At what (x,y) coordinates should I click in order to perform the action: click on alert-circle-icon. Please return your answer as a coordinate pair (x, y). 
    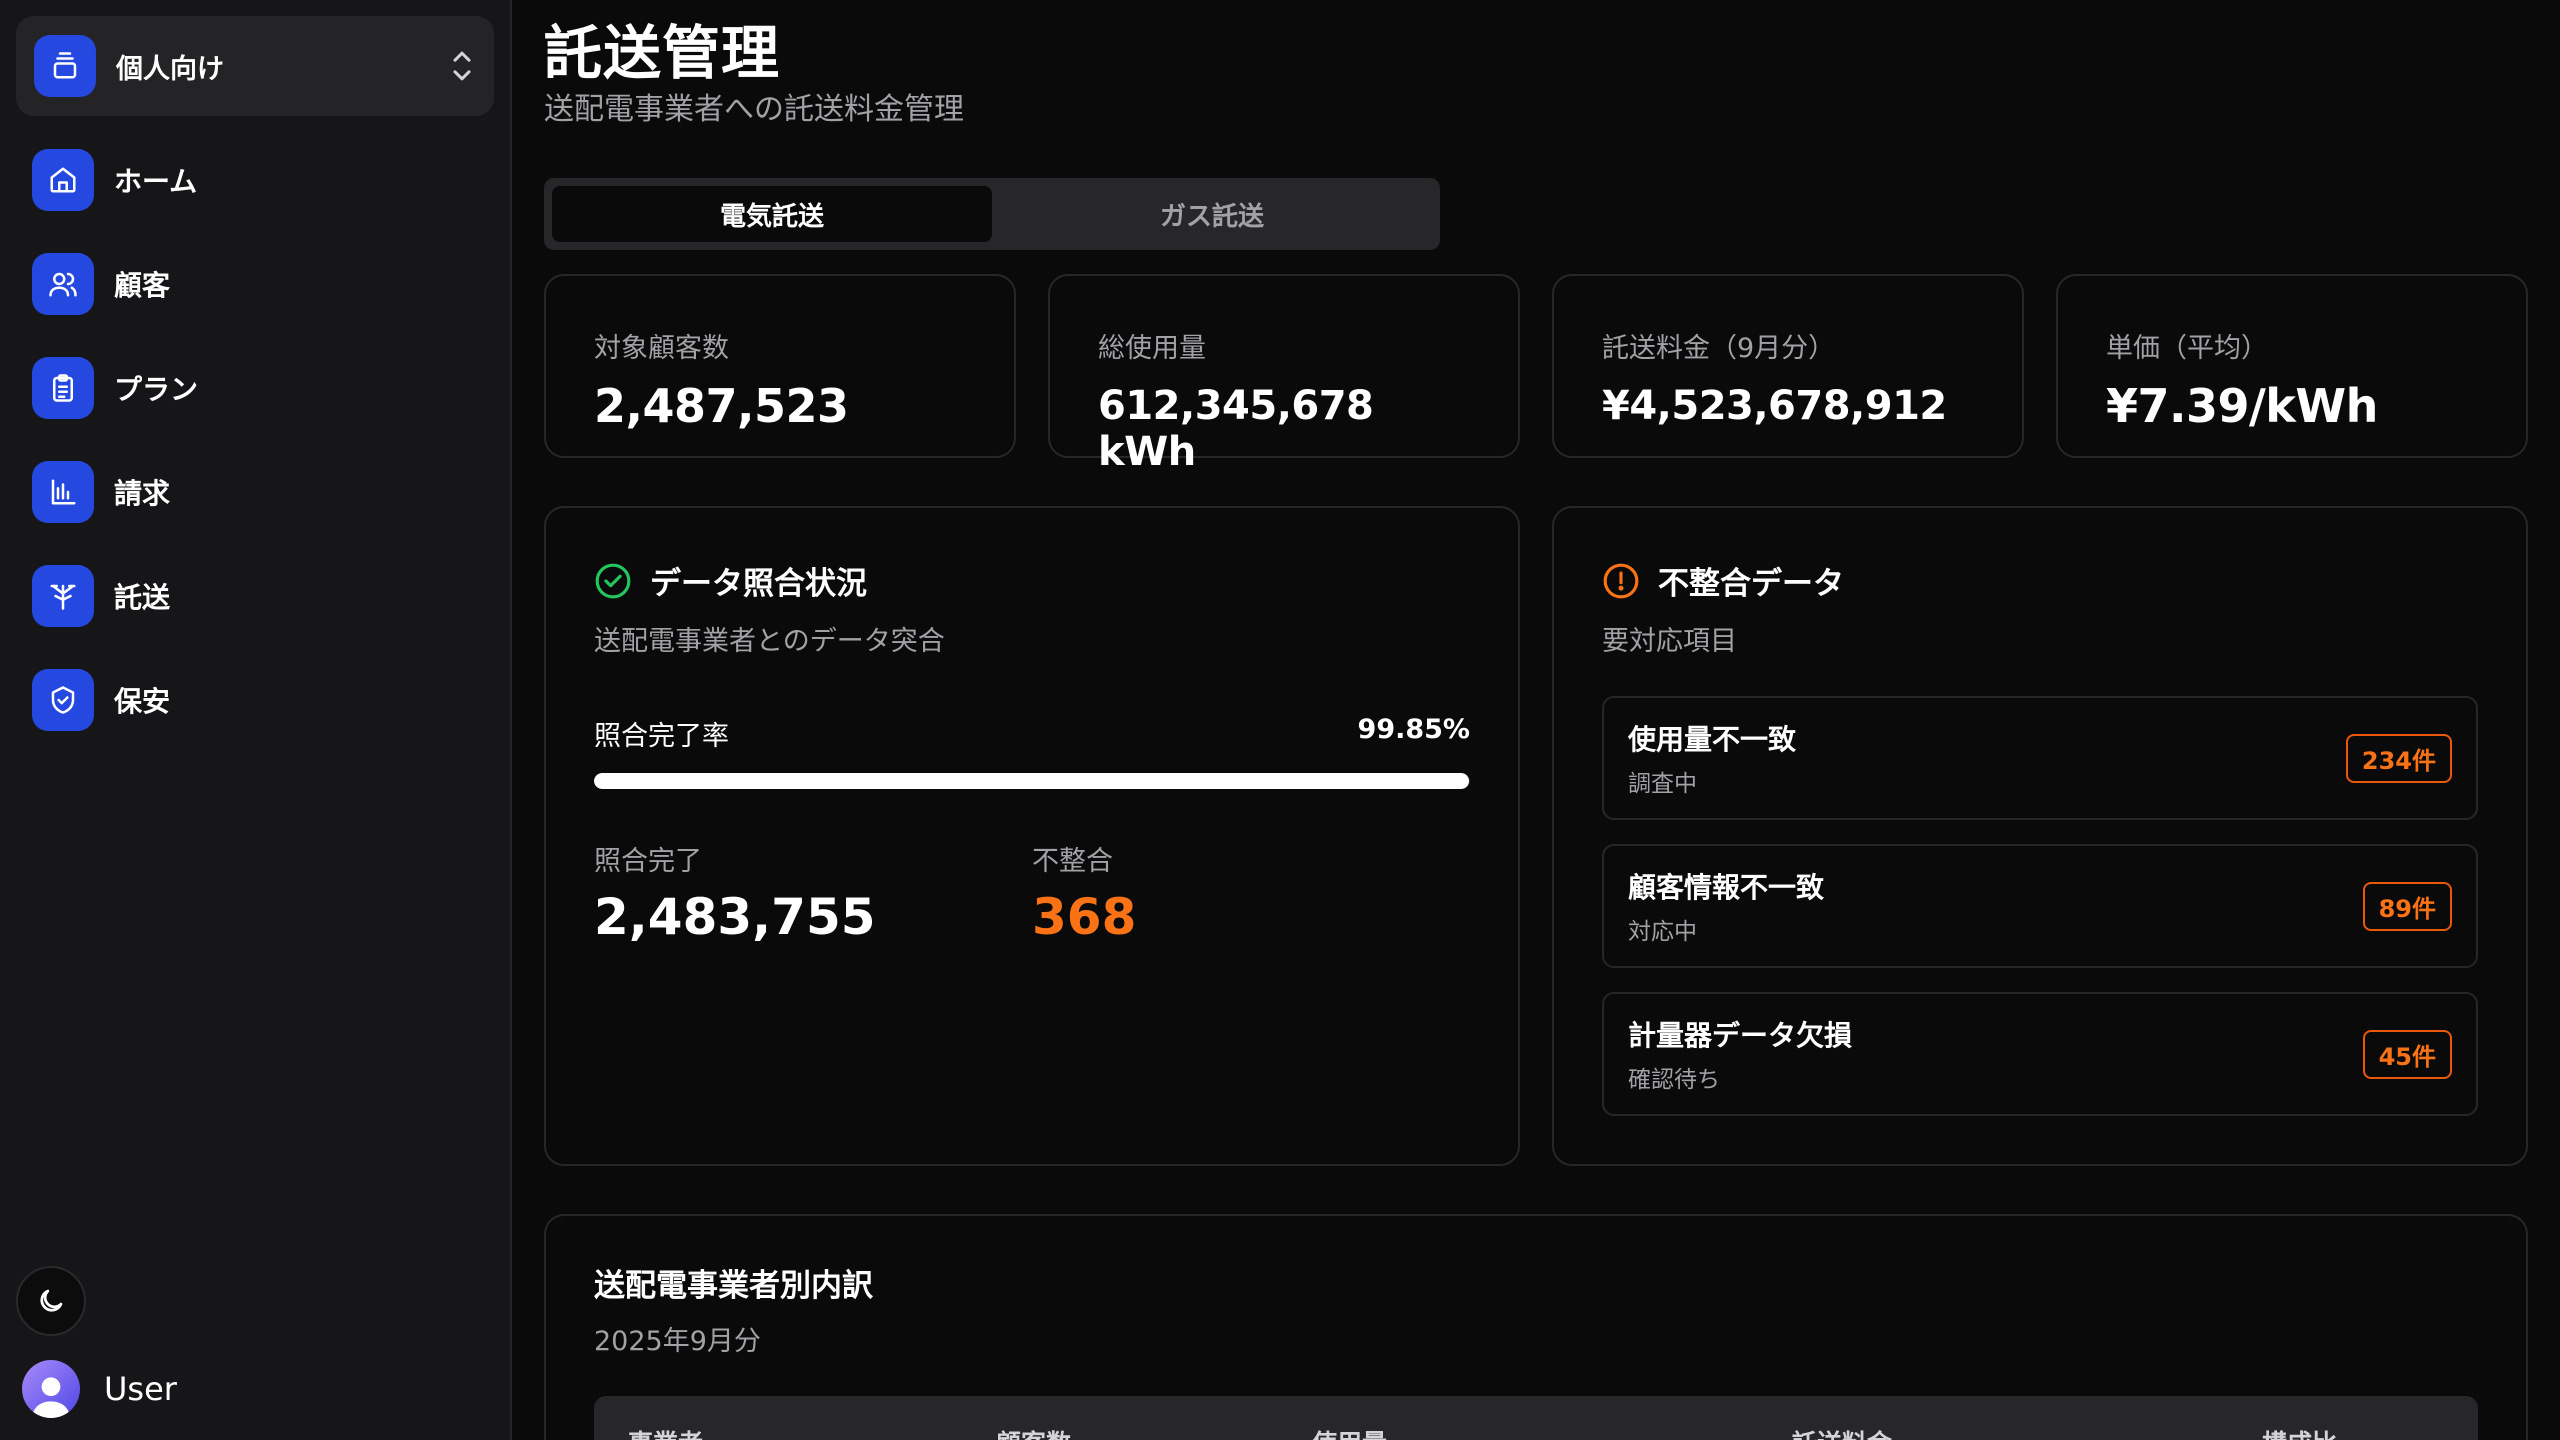
    Looking at the image, I should click on (1621, 580).